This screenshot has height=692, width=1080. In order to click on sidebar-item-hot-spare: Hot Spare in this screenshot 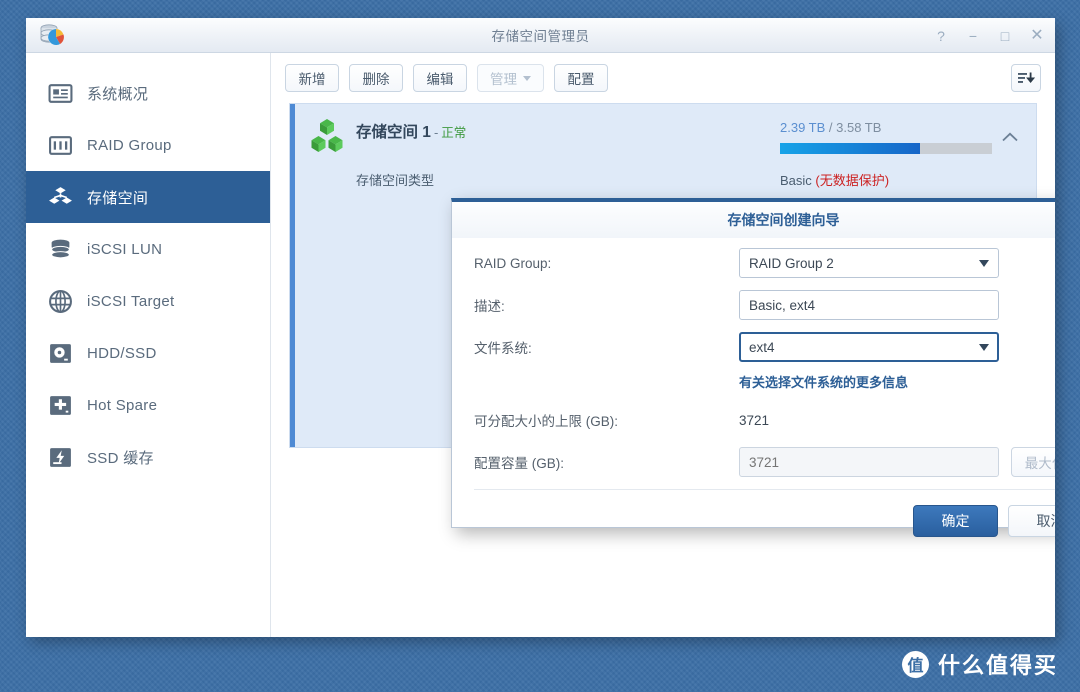, I will do `click(148, 405)`.